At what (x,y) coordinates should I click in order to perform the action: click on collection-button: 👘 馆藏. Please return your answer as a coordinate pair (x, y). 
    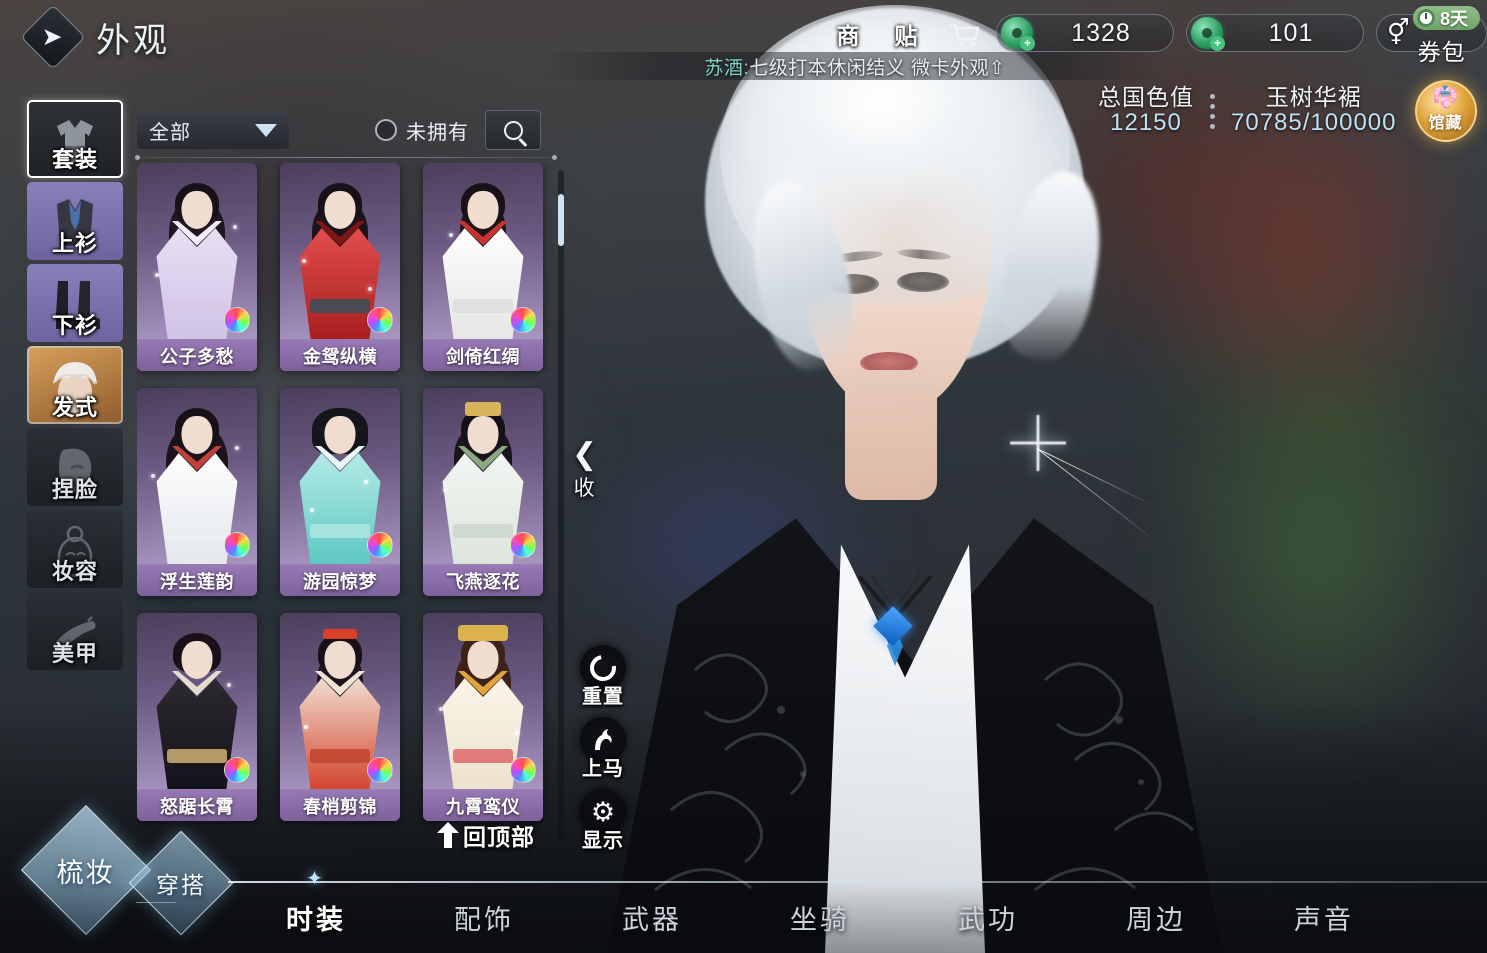
    Looking at the image, I should click on (1445, 111).